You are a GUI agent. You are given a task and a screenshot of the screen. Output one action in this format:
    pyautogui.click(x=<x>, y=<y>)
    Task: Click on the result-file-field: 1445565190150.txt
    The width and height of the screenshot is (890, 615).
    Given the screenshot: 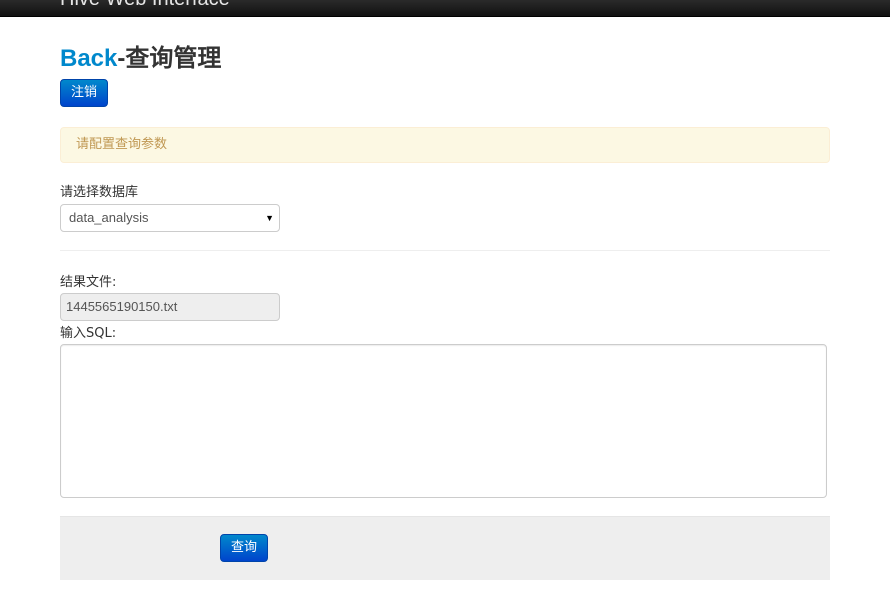 What is the action you would take?
    pyautogui.click(x=170, y=307)
    